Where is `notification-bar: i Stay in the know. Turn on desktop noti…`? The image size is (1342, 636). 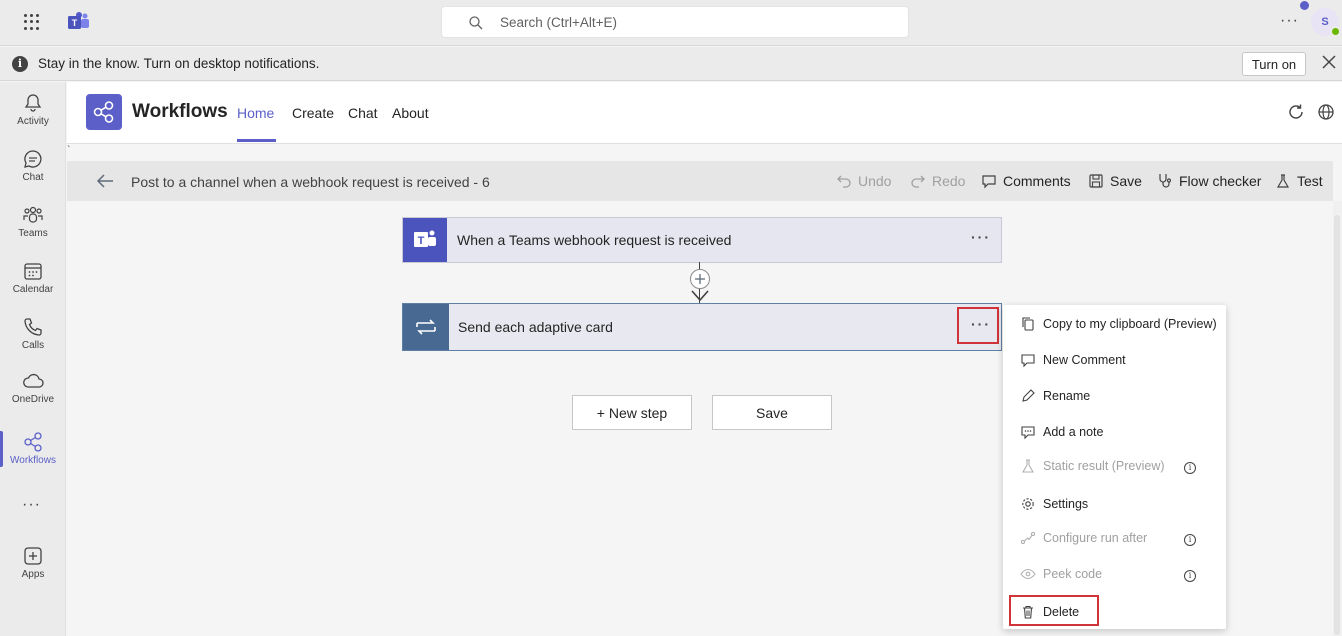
notification-bar: i Stay in the know. Turn on desktop noti… is located at coordinates (671, 64).